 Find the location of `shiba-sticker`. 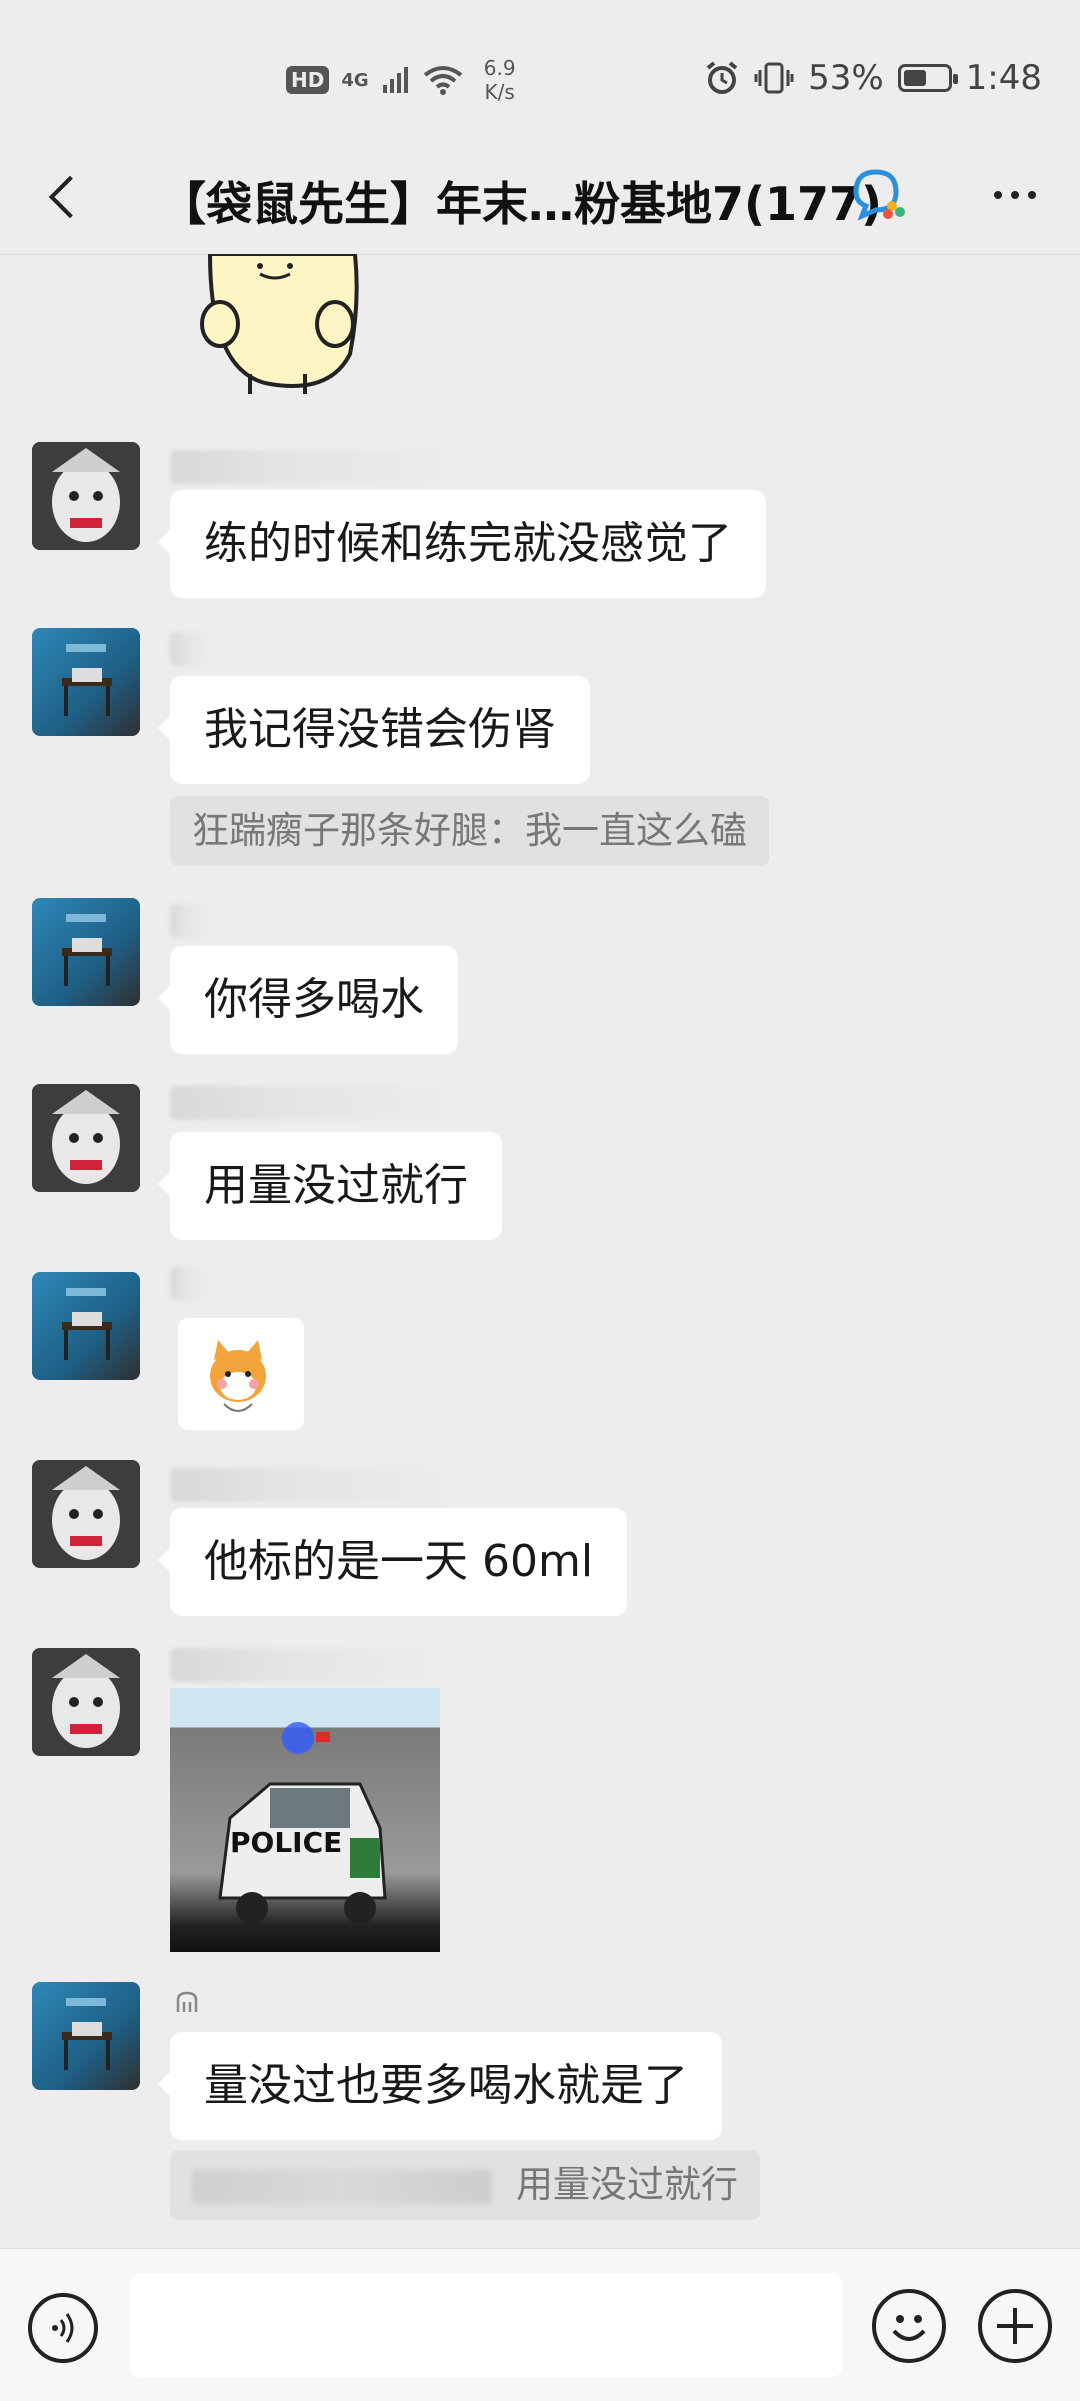

shiba-sticker is located at coordinates (238, 1376).